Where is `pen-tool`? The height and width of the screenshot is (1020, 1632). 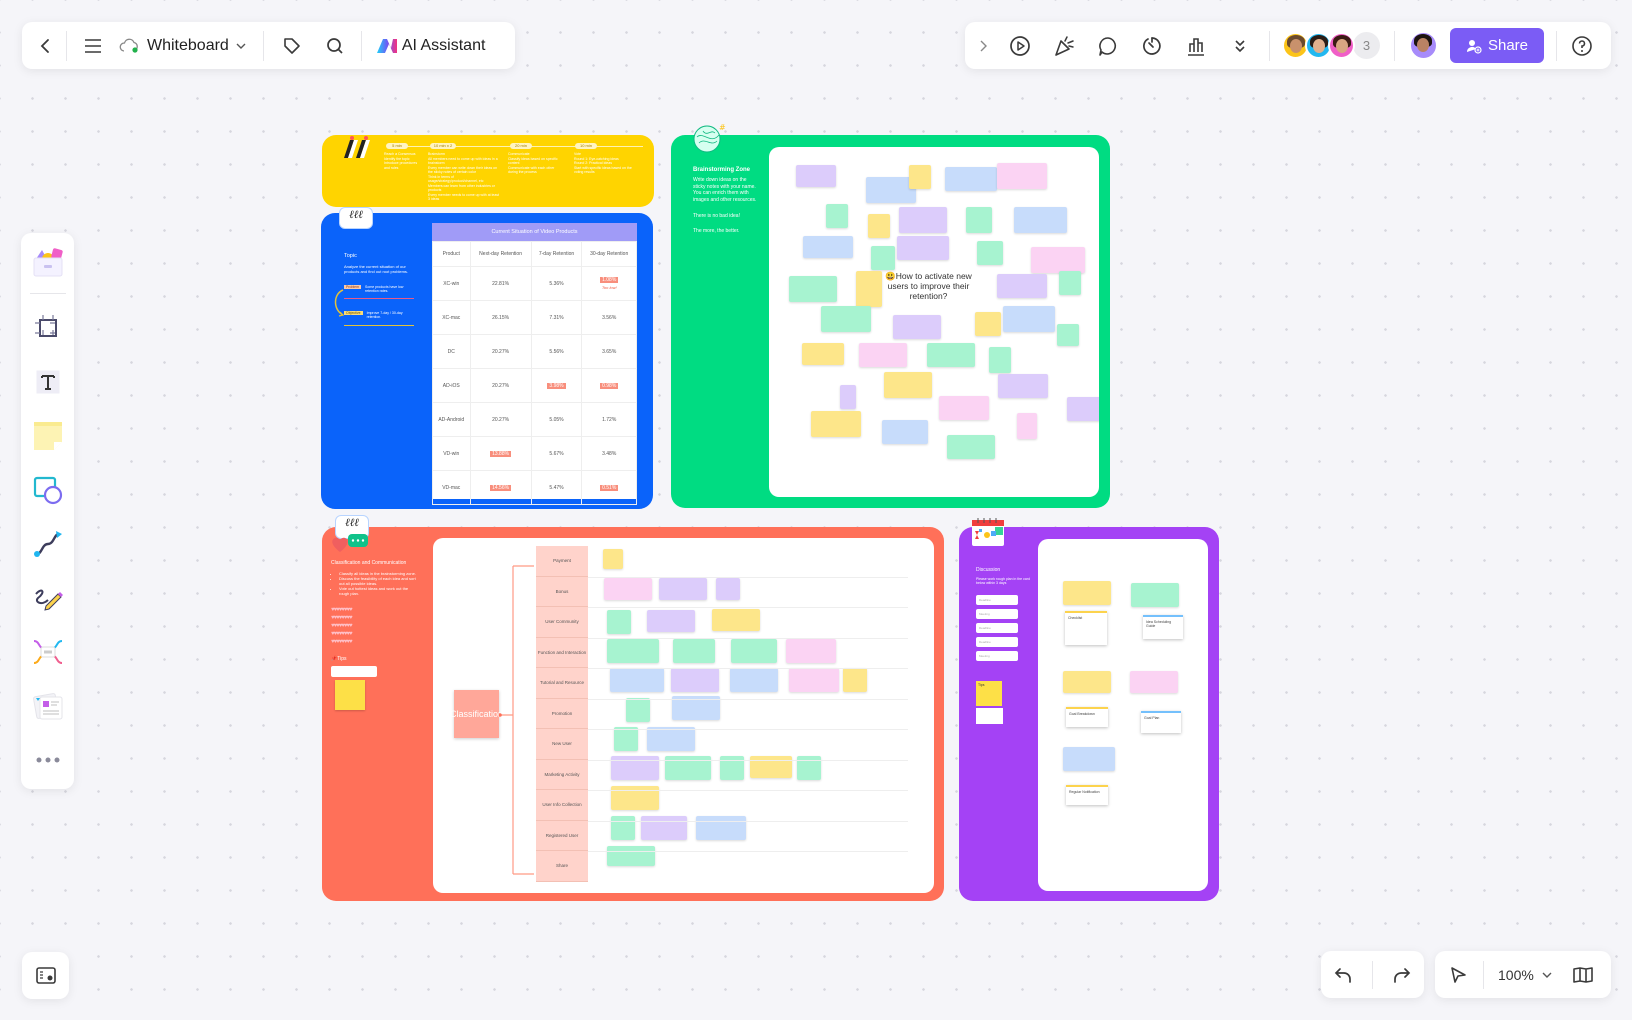 pen-tool is located at coordinates (48, 598).